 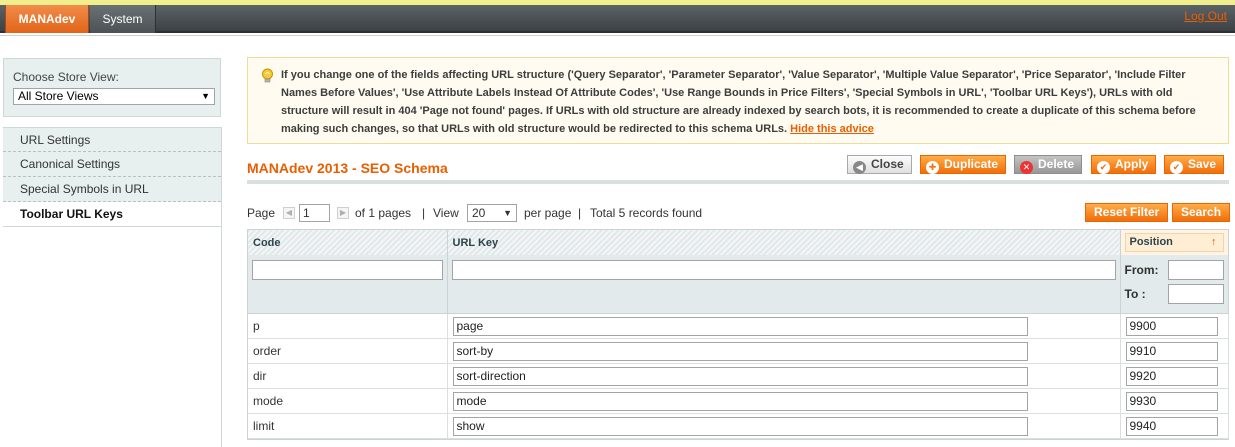 I want to click on delete-button: ✕ Delete, so click(x=1048, y=164).